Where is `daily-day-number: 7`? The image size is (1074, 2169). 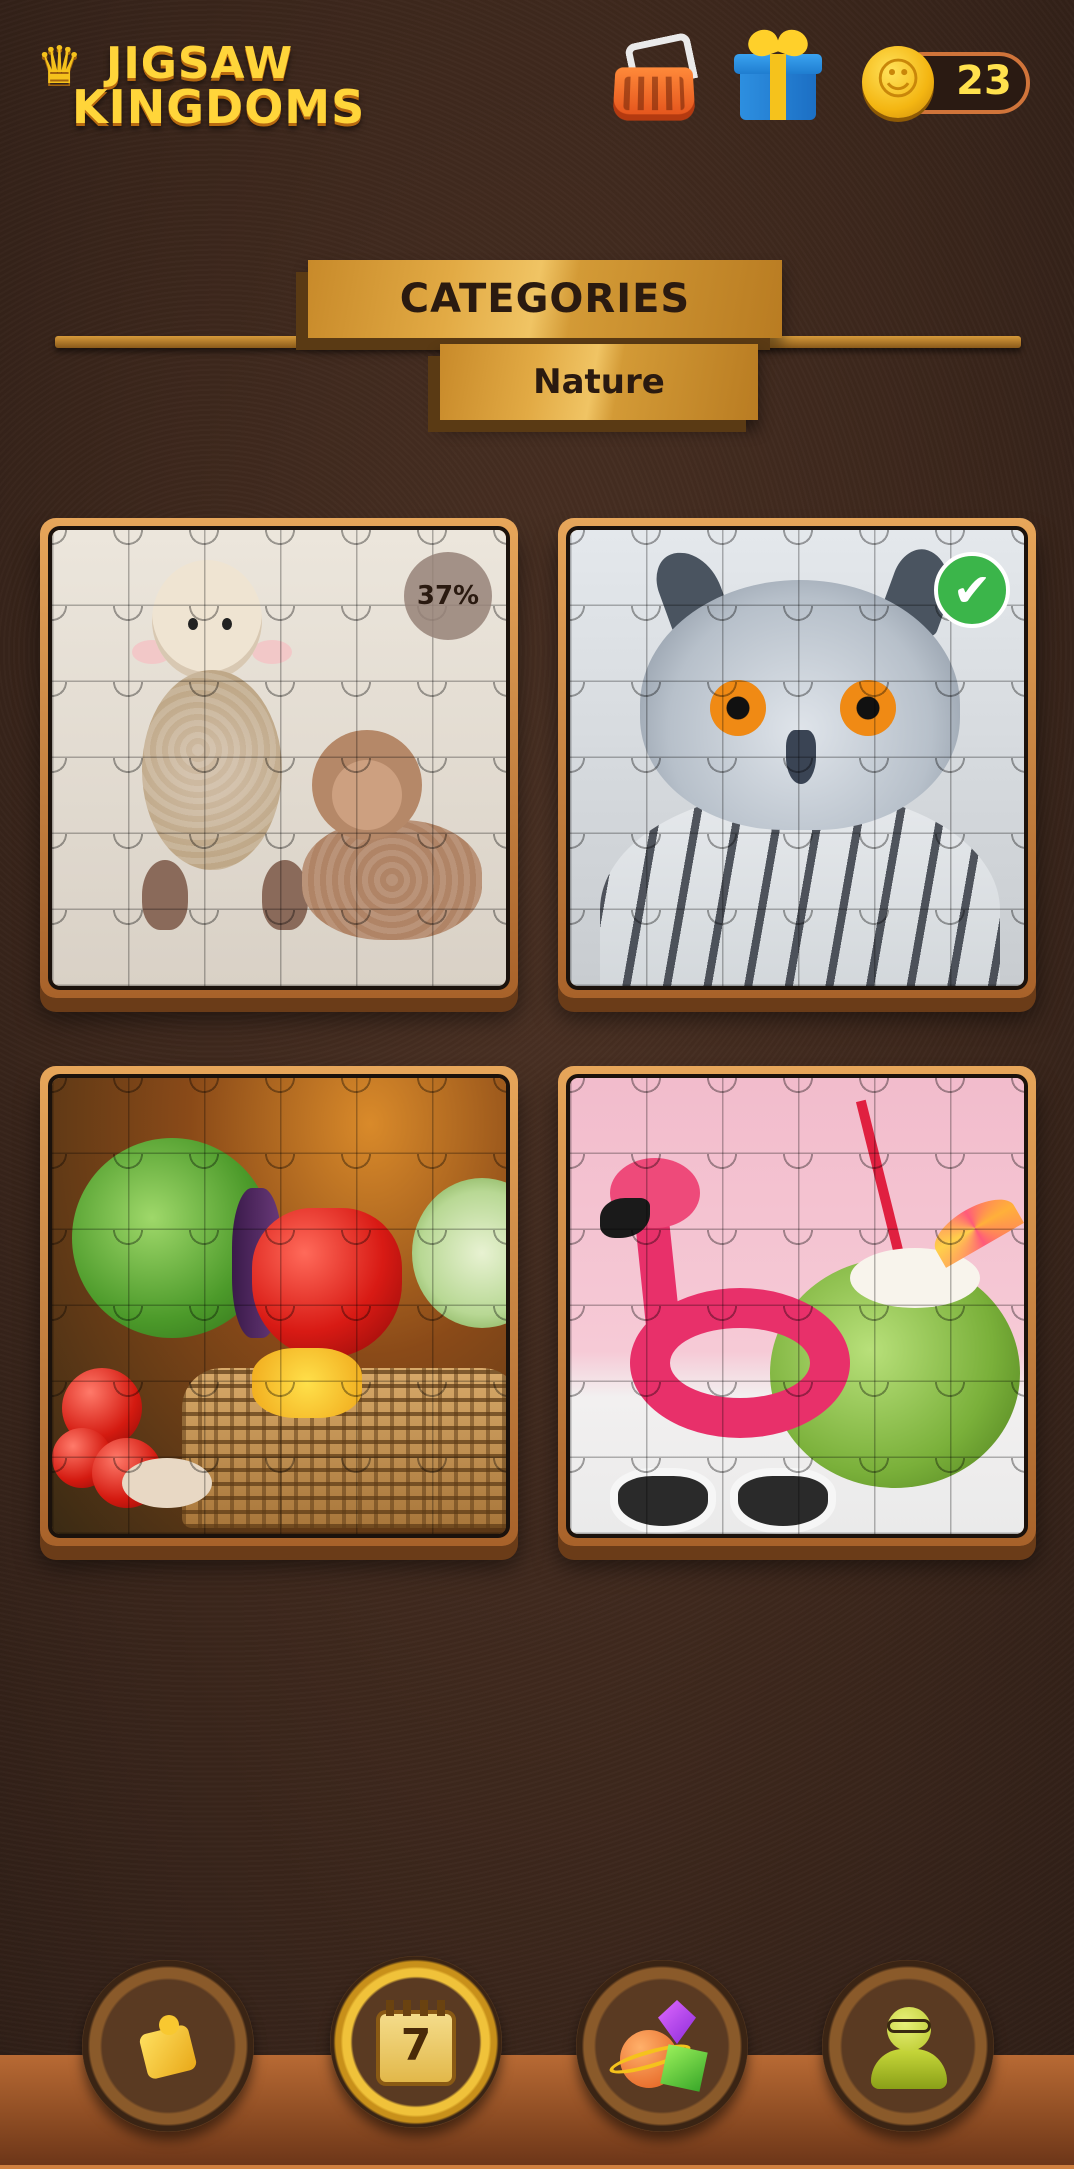
daily-day-number: 7 is located at coordinates (416, 2045).